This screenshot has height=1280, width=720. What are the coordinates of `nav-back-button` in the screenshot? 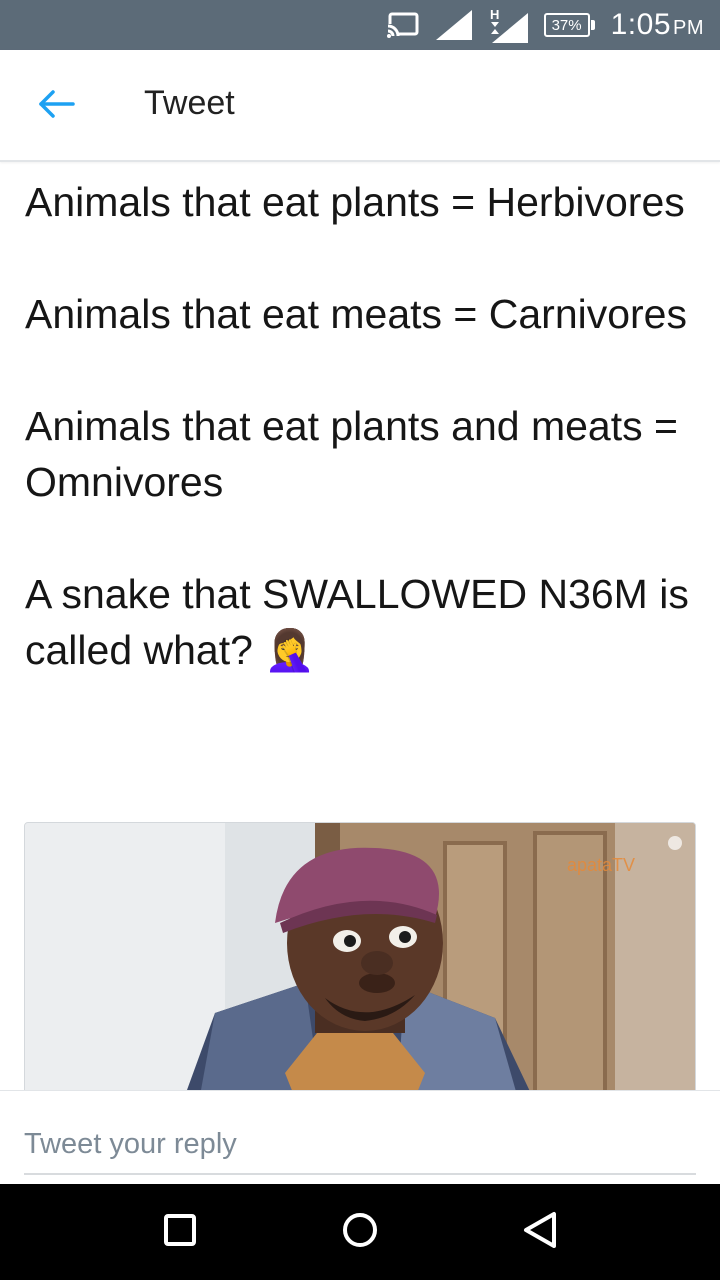 It's located at (540, 1232).